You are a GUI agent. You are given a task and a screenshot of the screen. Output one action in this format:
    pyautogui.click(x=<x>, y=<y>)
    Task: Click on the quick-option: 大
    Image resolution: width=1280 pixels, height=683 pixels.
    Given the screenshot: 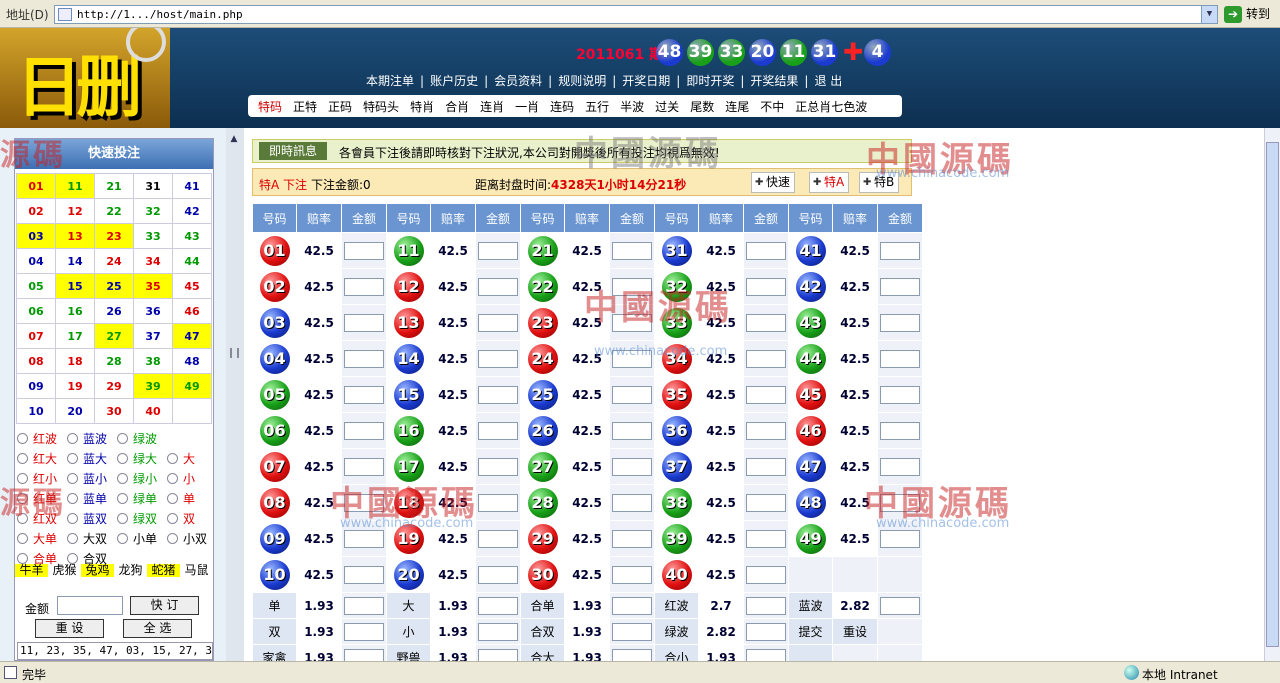 What is the action you would take?
    pyautogui.click(x=181, y=458)
    